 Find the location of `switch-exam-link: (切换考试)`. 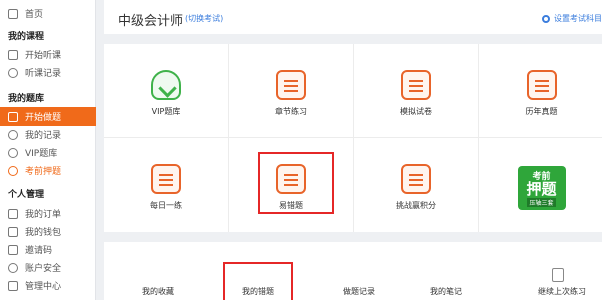

switch-exam-link: (切换考试) is located at coordinates (204, 18).